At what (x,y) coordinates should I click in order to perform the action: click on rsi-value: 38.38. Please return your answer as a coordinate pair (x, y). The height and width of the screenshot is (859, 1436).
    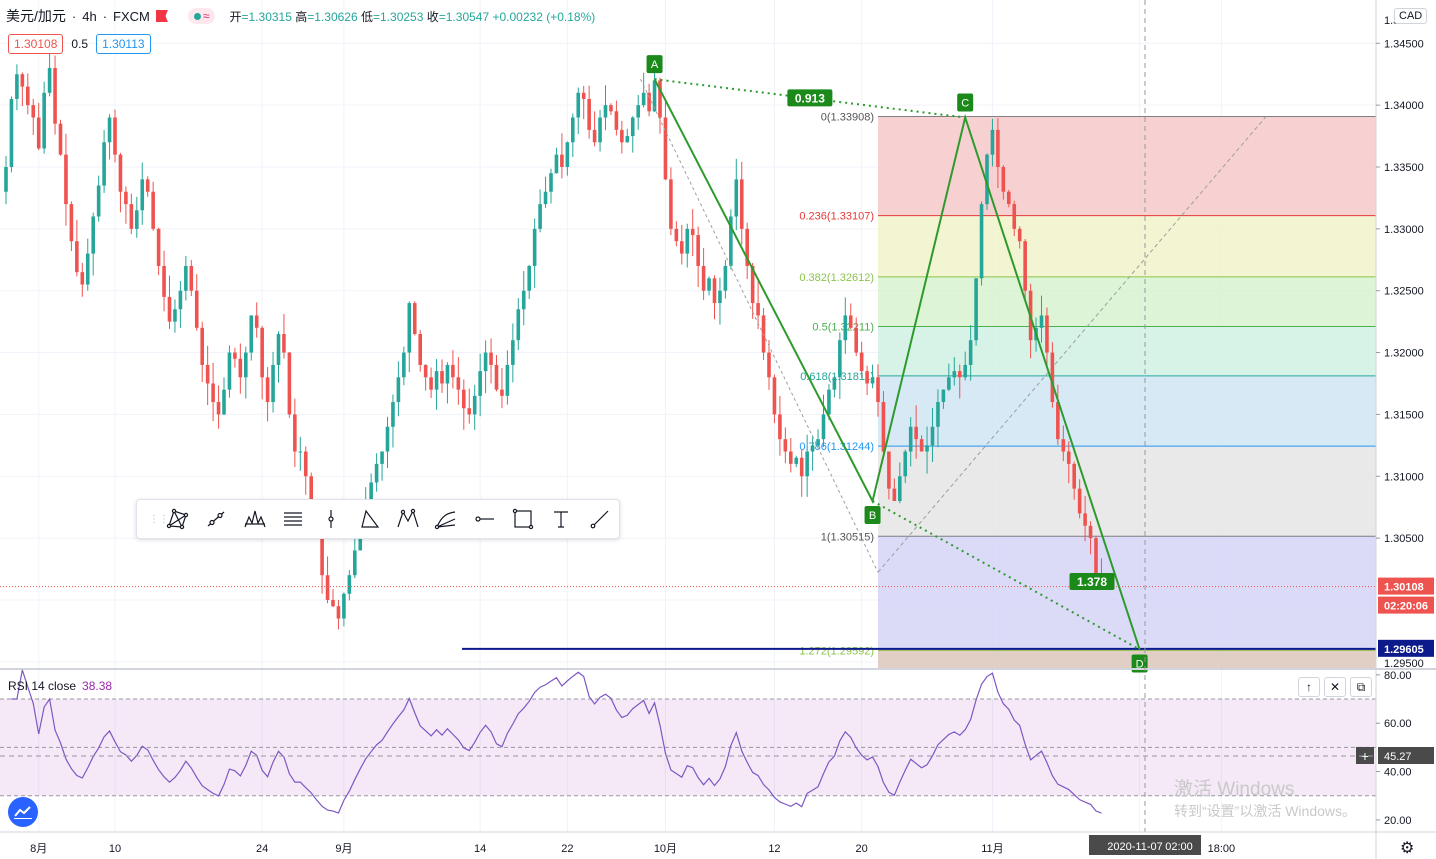
    Looking at the image, I should click on (97, 686).